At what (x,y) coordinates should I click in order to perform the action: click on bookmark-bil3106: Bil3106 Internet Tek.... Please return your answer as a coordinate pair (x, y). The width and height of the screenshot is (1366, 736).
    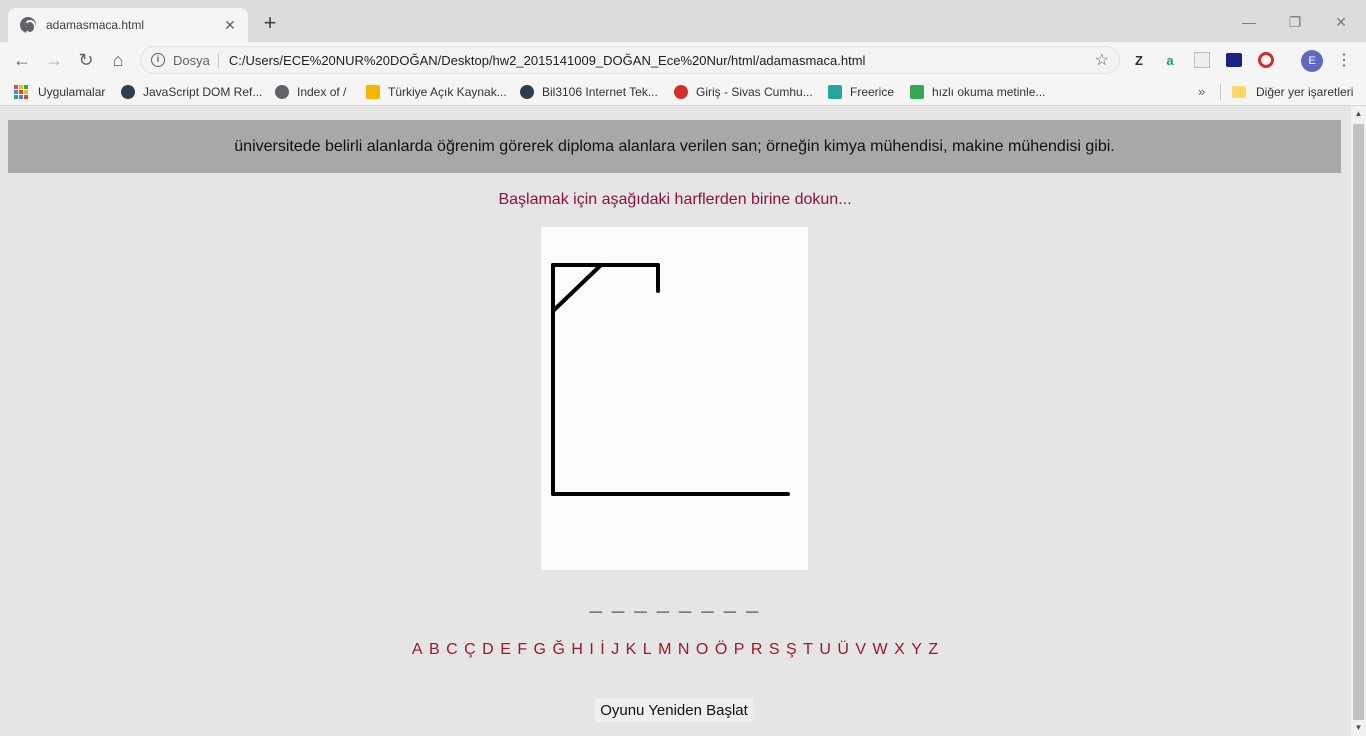
    Looking at the image, I should click on (589, 92).